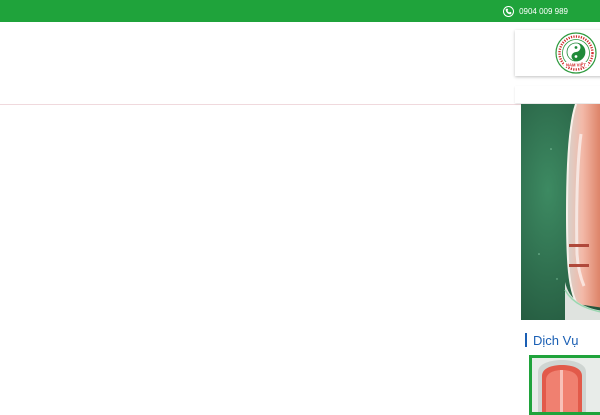 The image size is (600, 415). What do you see at coordinates (300, 11) in the screenshot?
I see `top-bar: 0904 009 989` at bounding box center [300, 11].